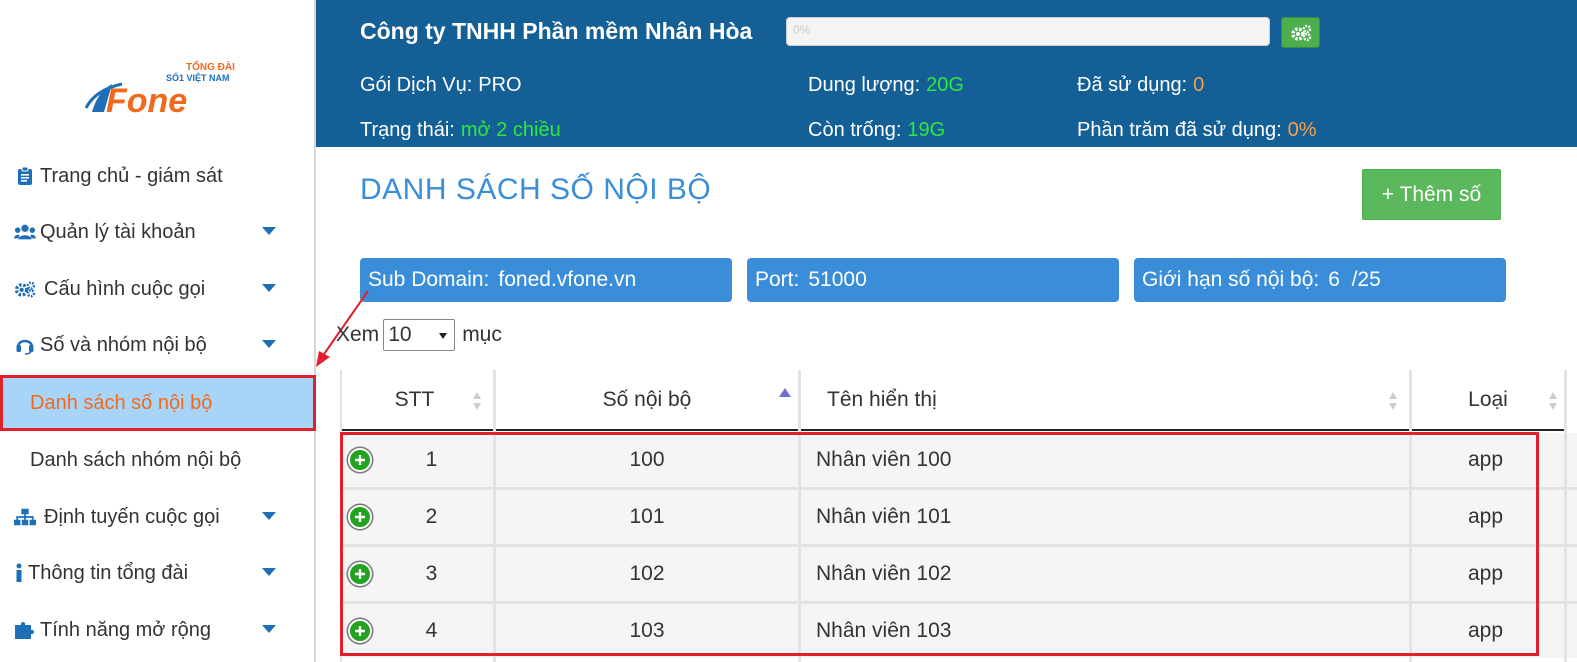 This screenshot has height=662, width=1577. What do you see at coordinates (123, 344) in the screenshot?
I see `sidebar-item-label: Số và nhóm nội bộ` at bounding box center [123, 344].